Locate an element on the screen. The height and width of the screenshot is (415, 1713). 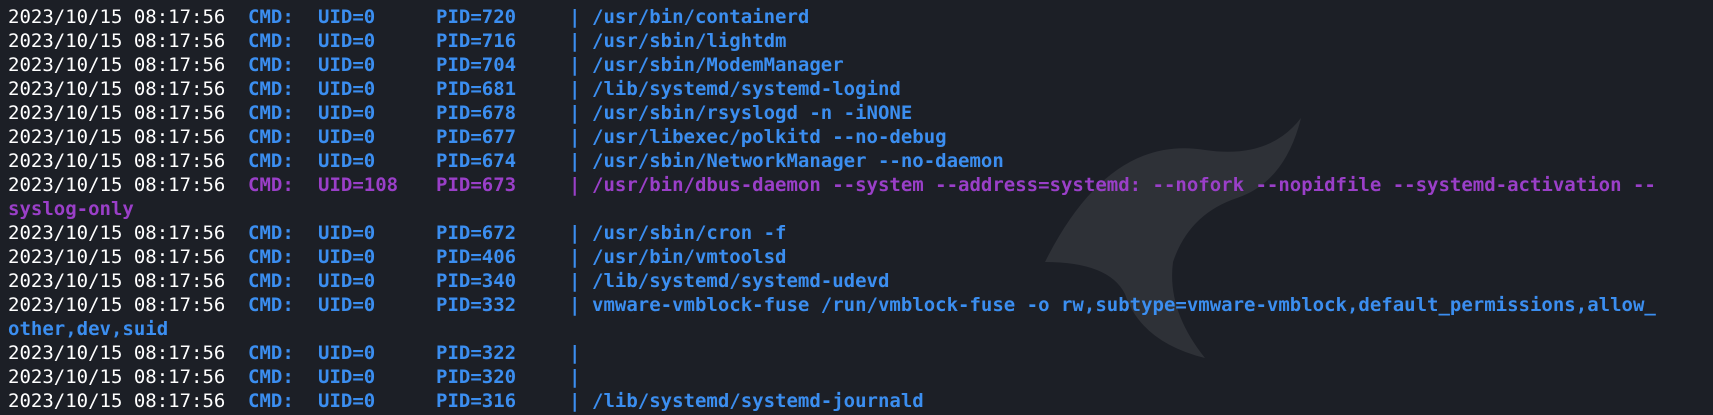
pid-value: PID=672 is located at coordinates (476, 233).